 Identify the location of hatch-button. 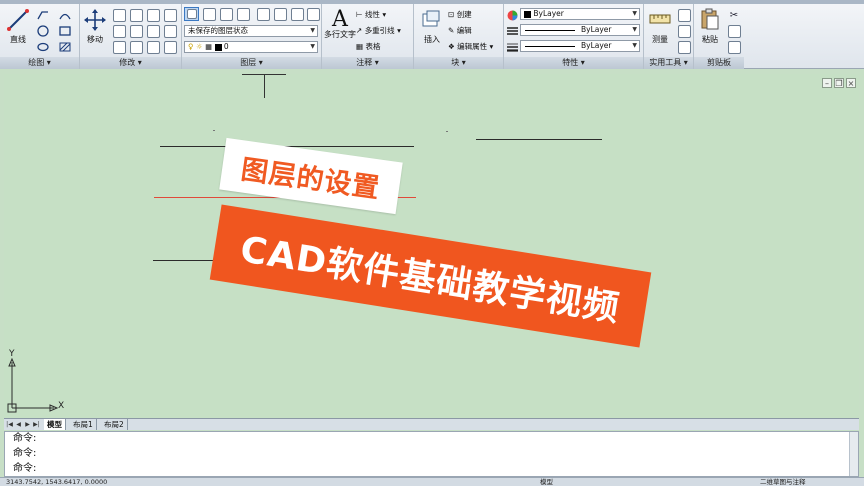
(65, 47).